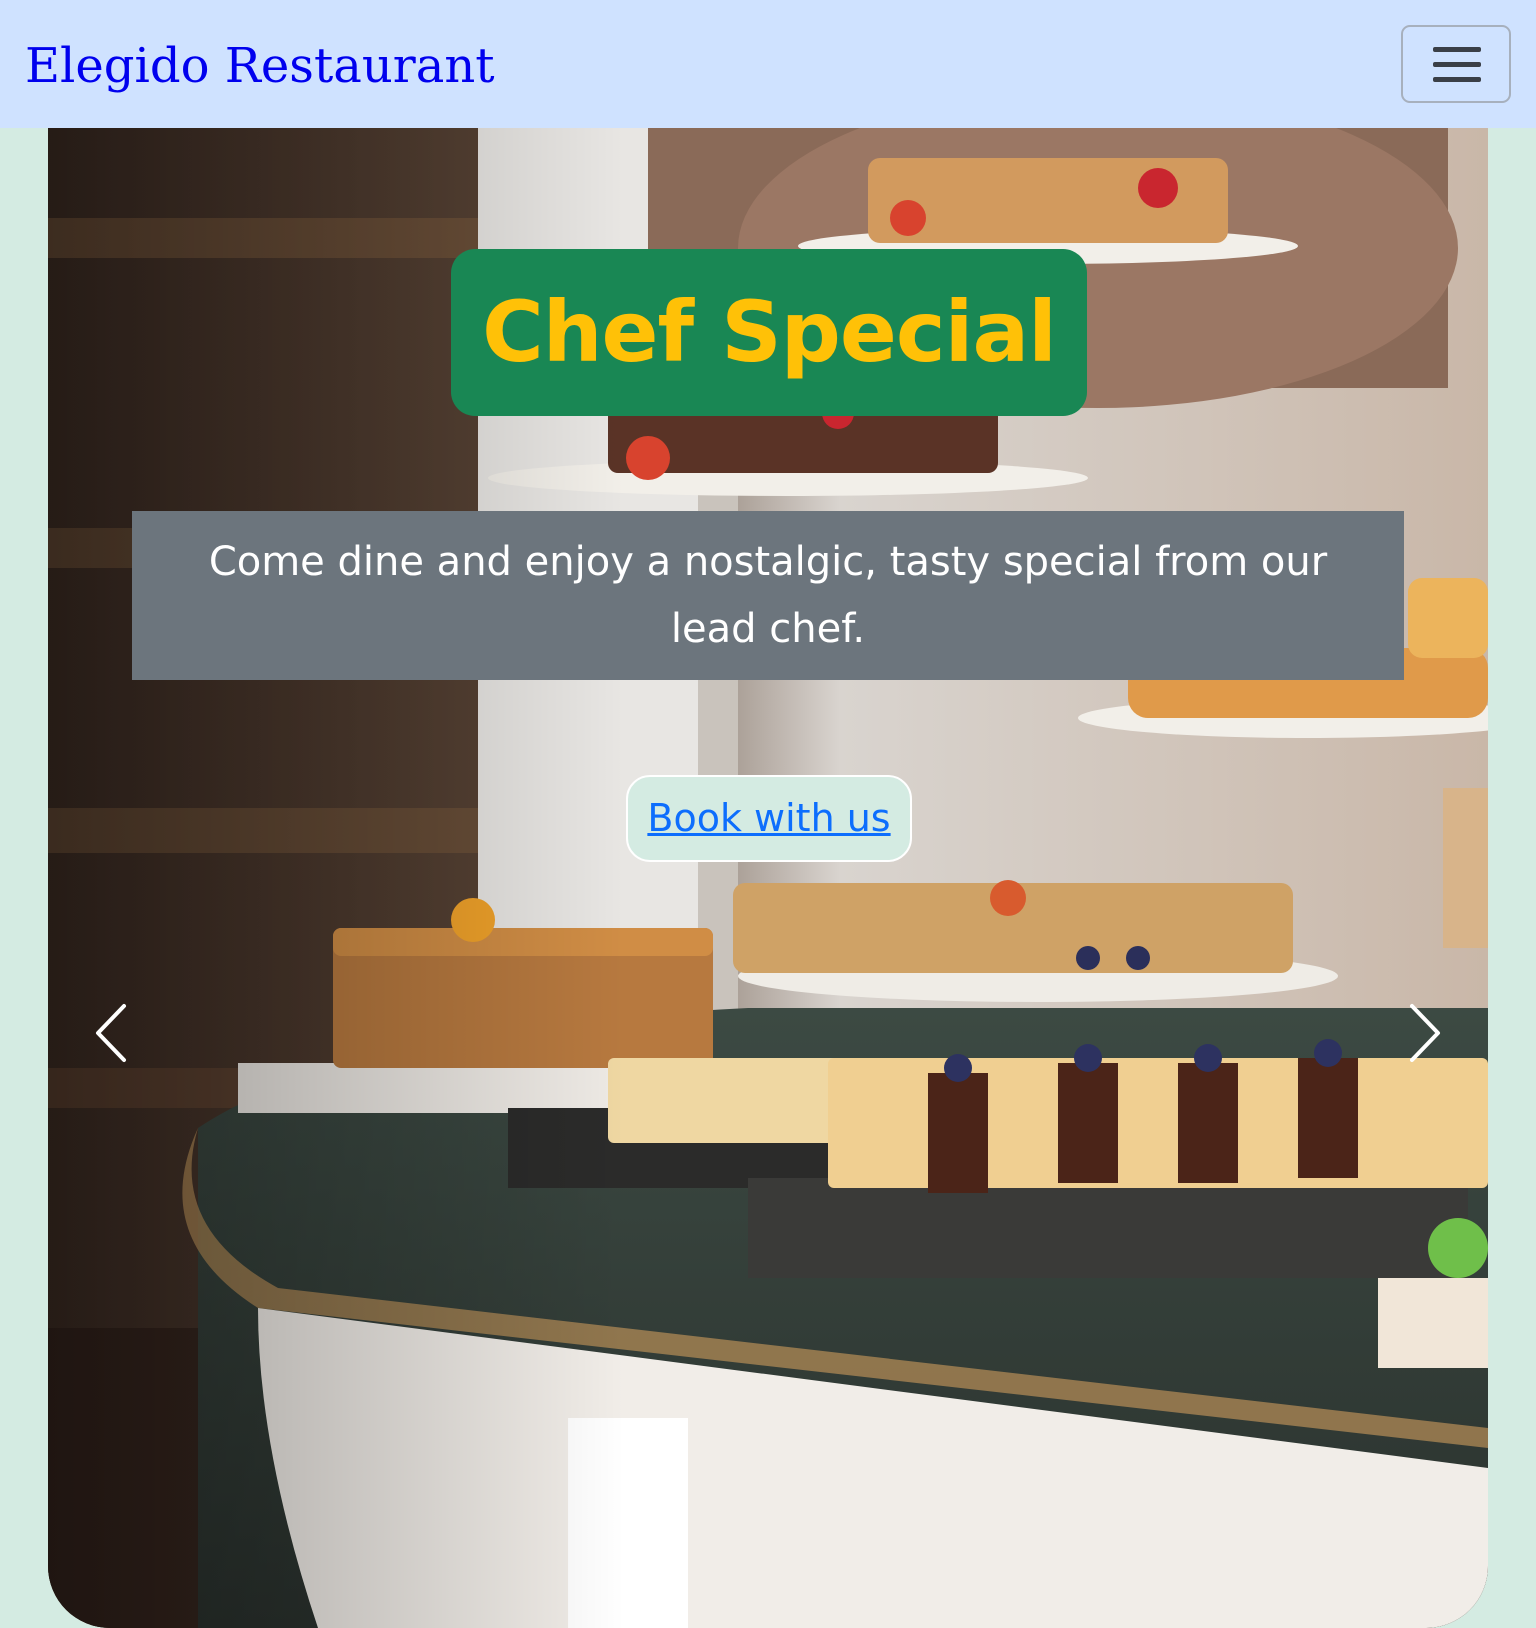 The width and height of the screenshot is (1536, 1628). What do you see at coordinates (769, 332) in the screenshot?
I see `hero-title: Chef Special` at bounding box center [769, 332].